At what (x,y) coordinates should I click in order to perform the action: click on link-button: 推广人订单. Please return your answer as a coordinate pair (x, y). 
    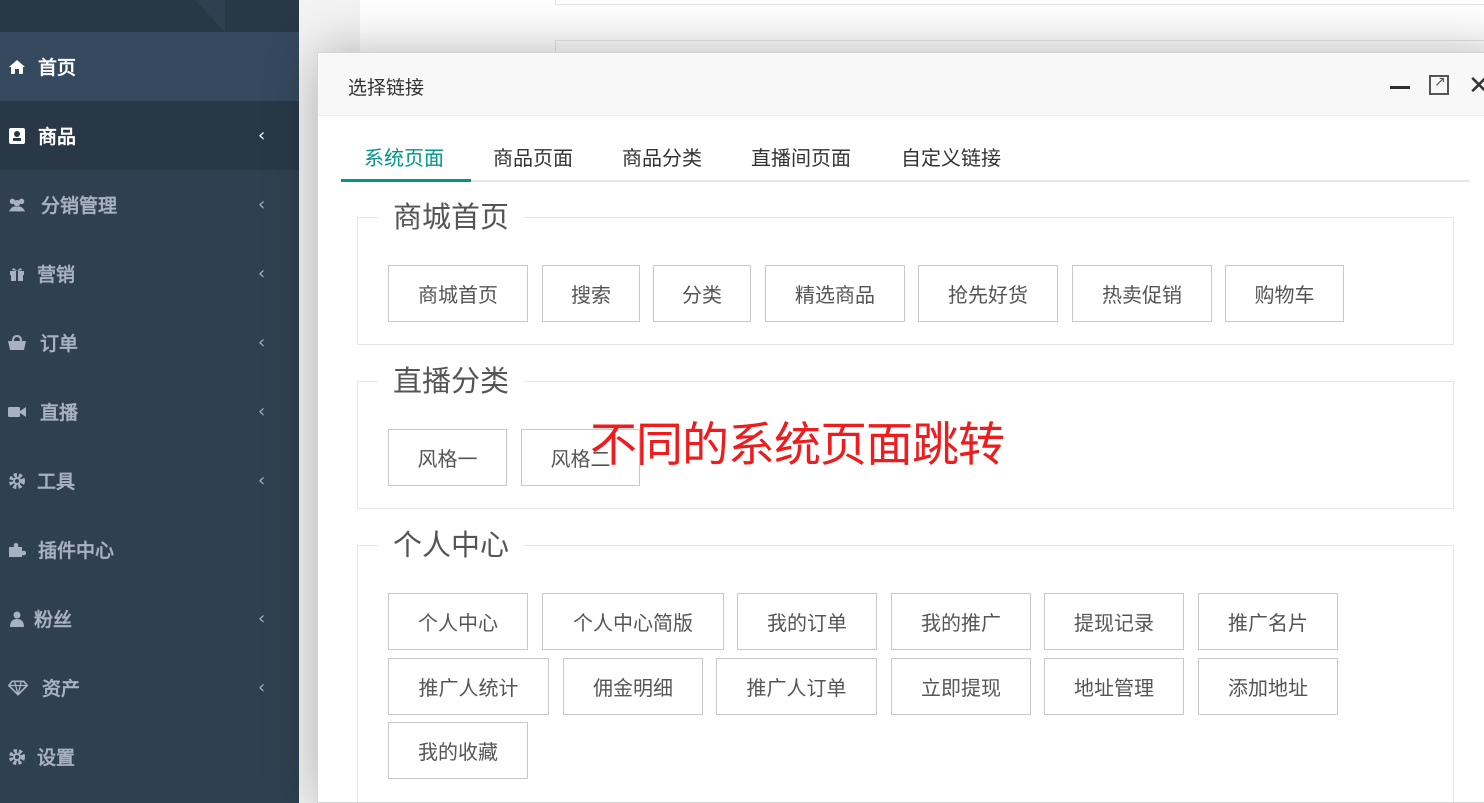
    Looking at the image, I should click on (796, 686).